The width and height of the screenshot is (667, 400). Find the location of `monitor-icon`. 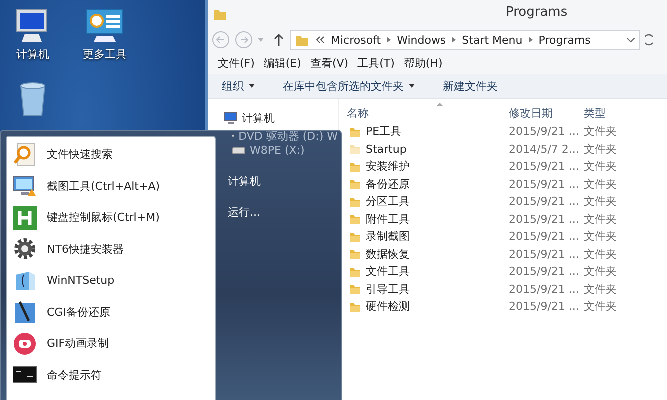

monitor-icon is located at coordinates (25, 186).